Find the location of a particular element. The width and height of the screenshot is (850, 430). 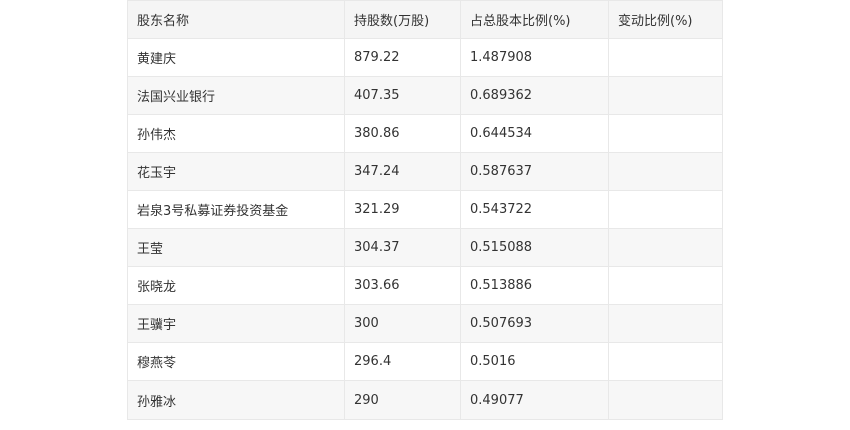

table-row: 王莹 304.37 0.515088 is located at coordinates (425, 247).